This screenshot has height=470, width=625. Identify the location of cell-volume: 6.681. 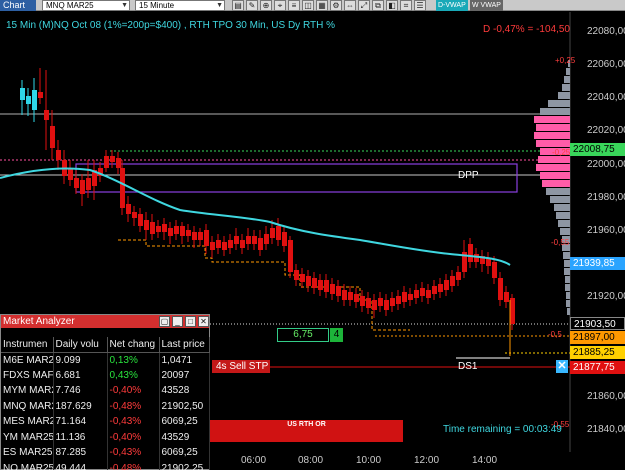
(80, 375).